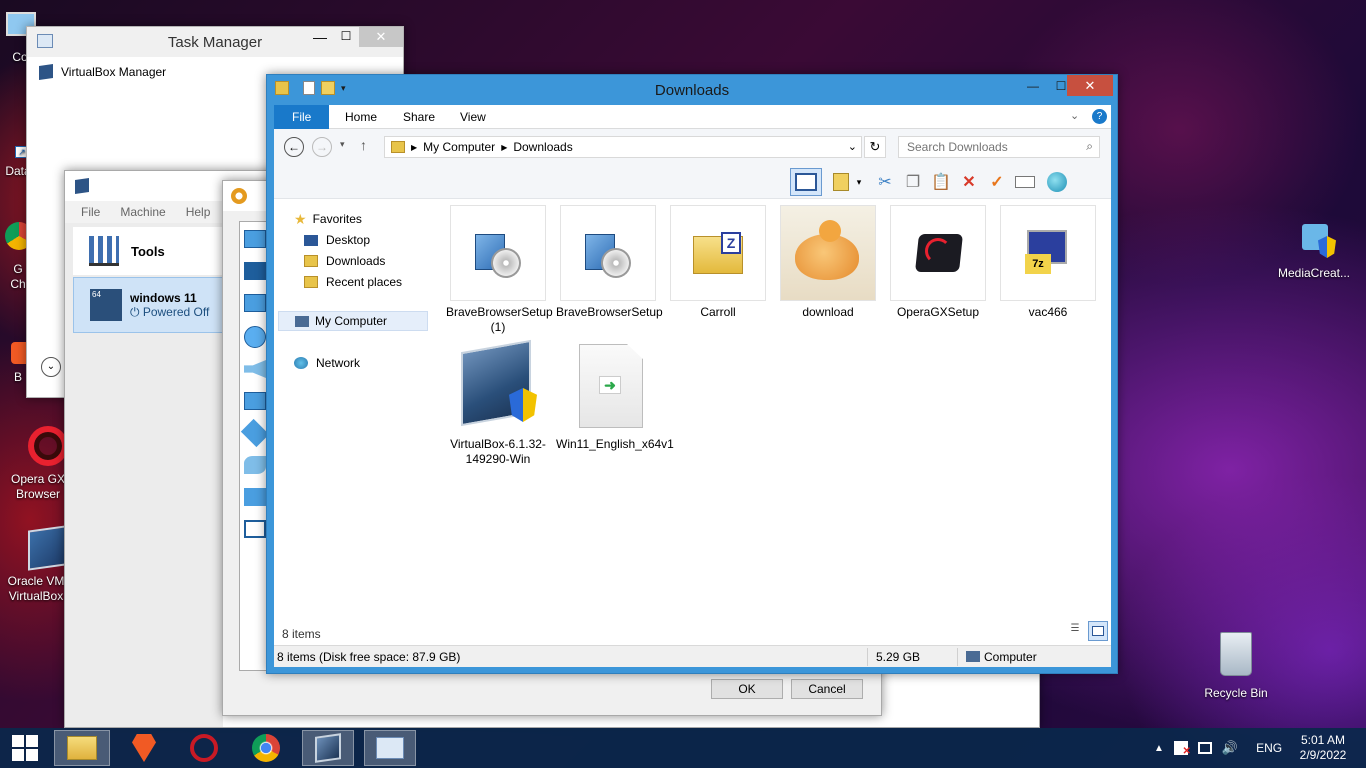  Describe the element at coordinates (913, 182) in the screenshot. I see `copy-icon: ❐` at that location.